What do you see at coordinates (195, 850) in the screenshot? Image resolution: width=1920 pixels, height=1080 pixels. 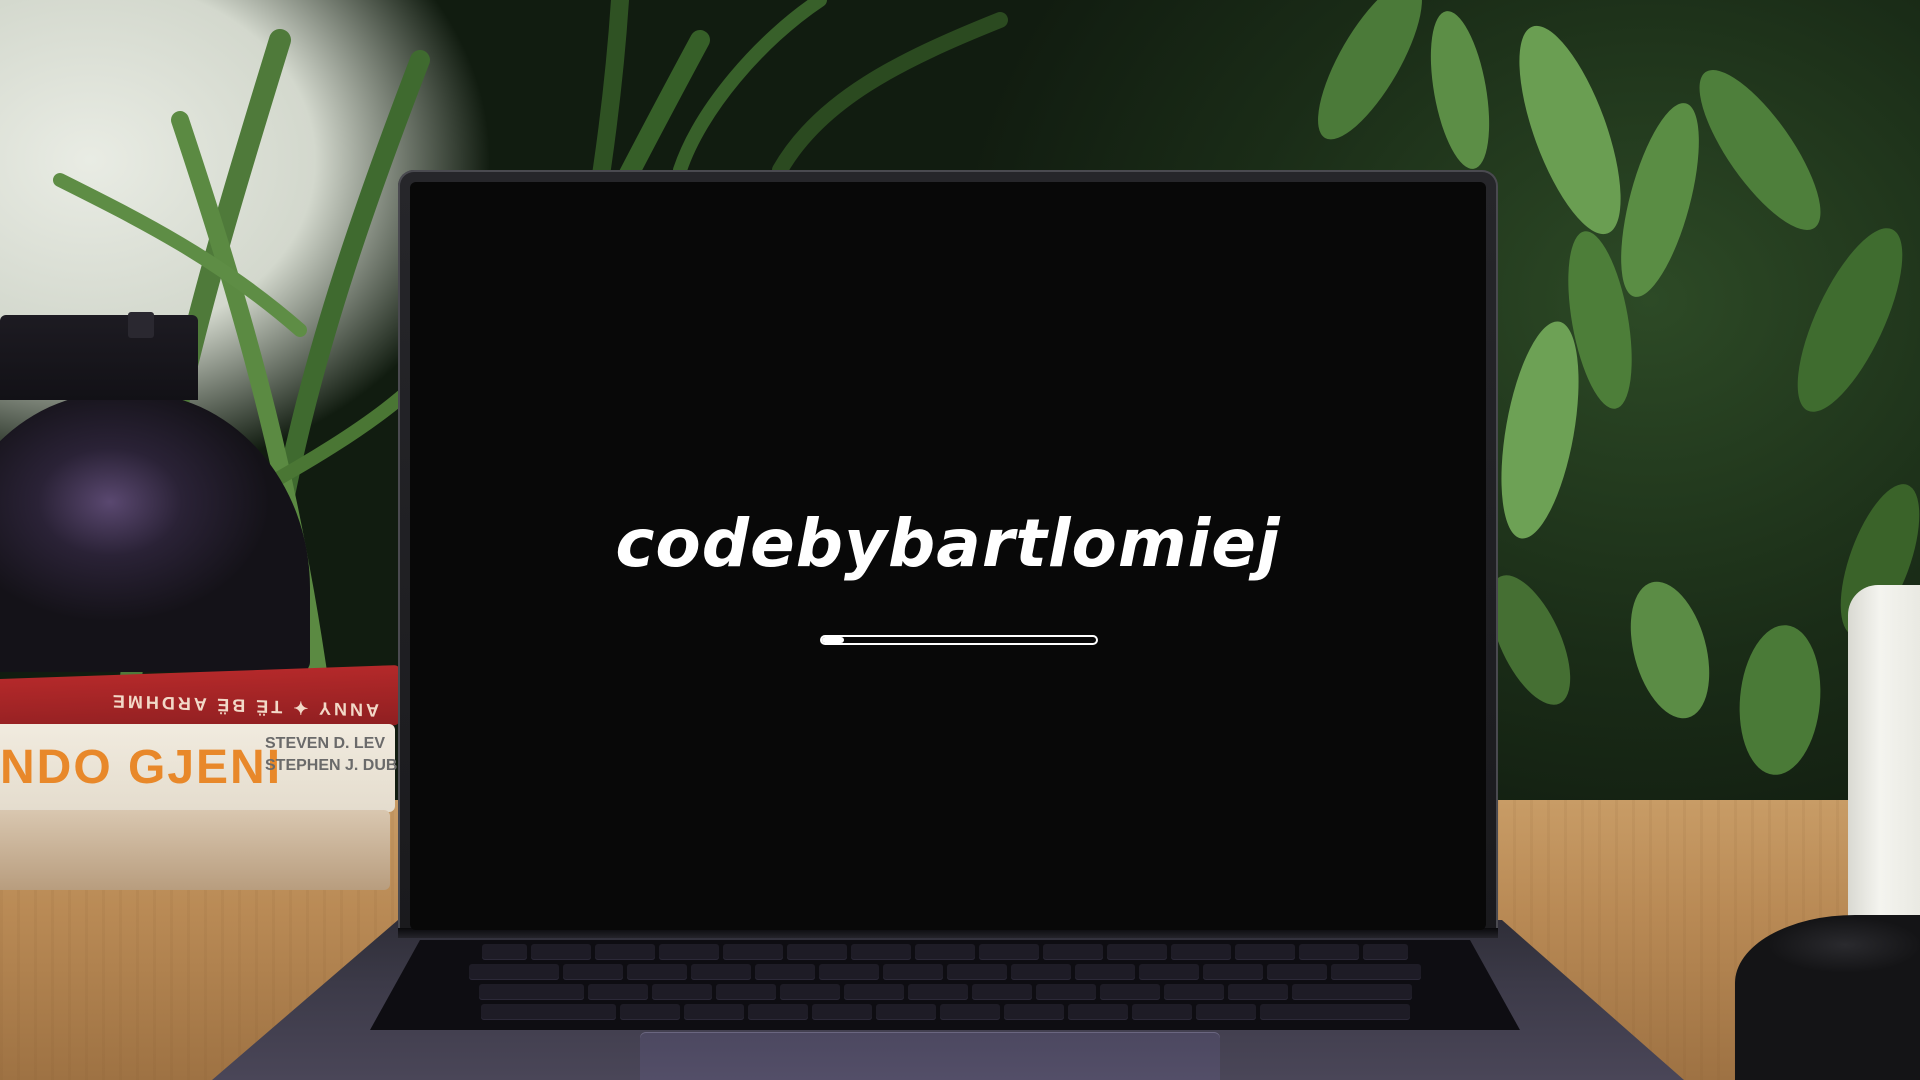 I see `bottom-book` at bounding box center [195, 850].